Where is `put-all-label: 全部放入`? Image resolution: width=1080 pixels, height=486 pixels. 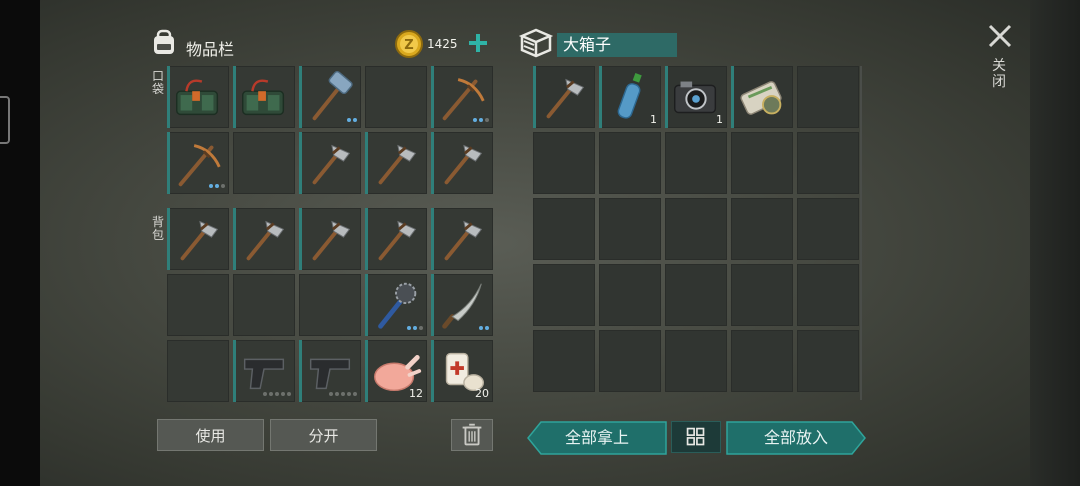 put-all-label: 全部放入 is located at coordinates (795, 437).